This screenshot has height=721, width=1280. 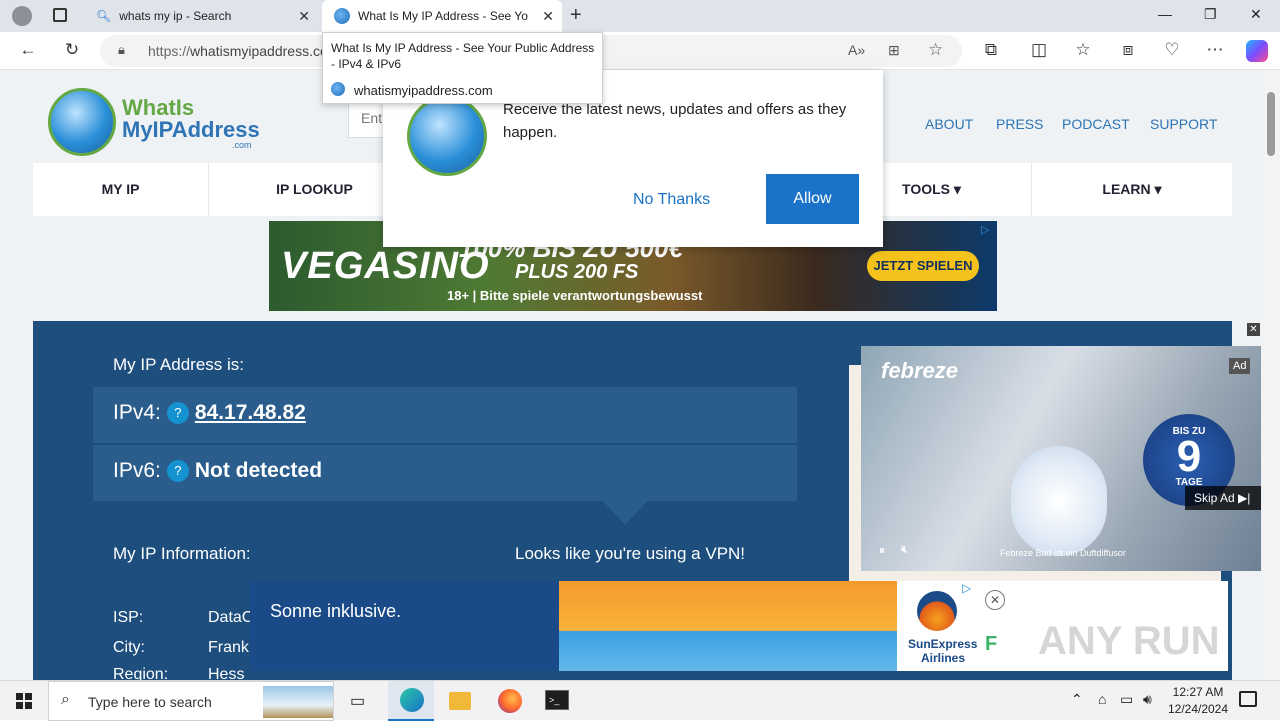 I want to click on new-tab-button: +, so click(x=576, y=15).